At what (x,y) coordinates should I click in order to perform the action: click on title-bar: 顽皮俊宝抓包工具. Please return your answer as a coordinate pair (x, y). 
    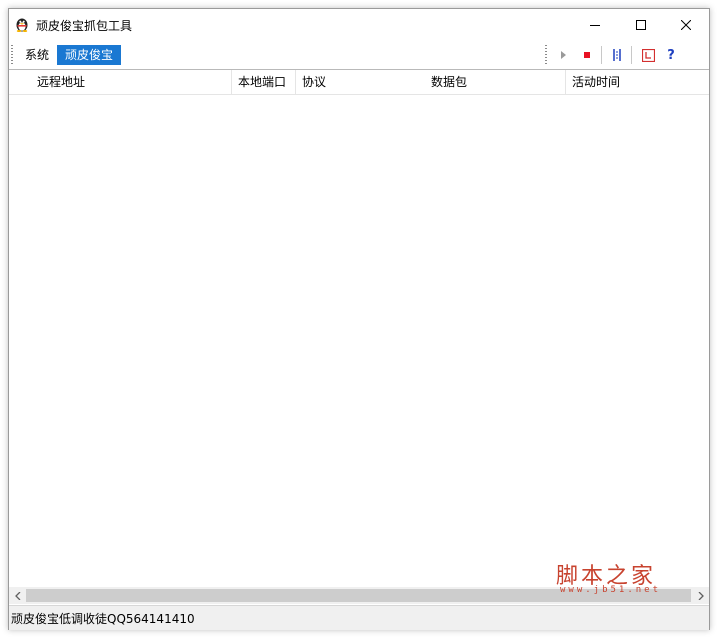
    Looking at the image, I should click on (359, 24).